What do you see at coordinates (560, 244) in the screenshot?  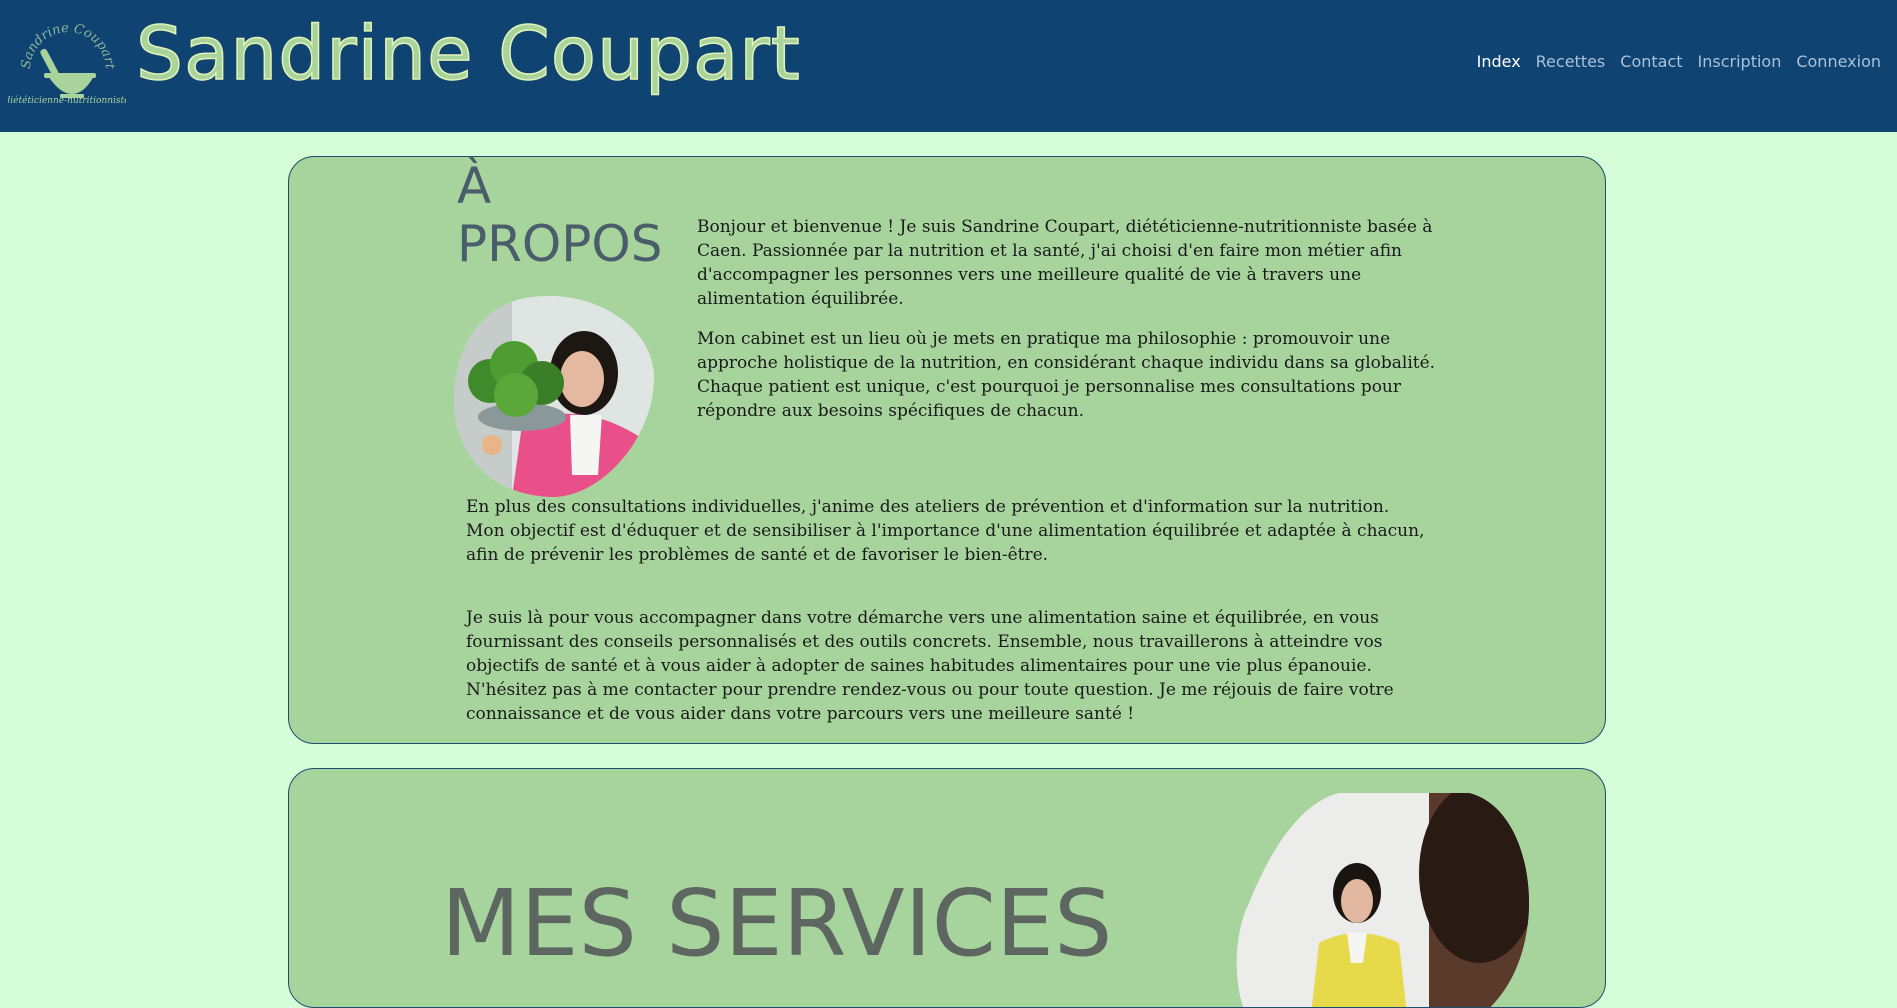 I see `about-heading-line2: PROPOS` at bounding box center [560, 244].